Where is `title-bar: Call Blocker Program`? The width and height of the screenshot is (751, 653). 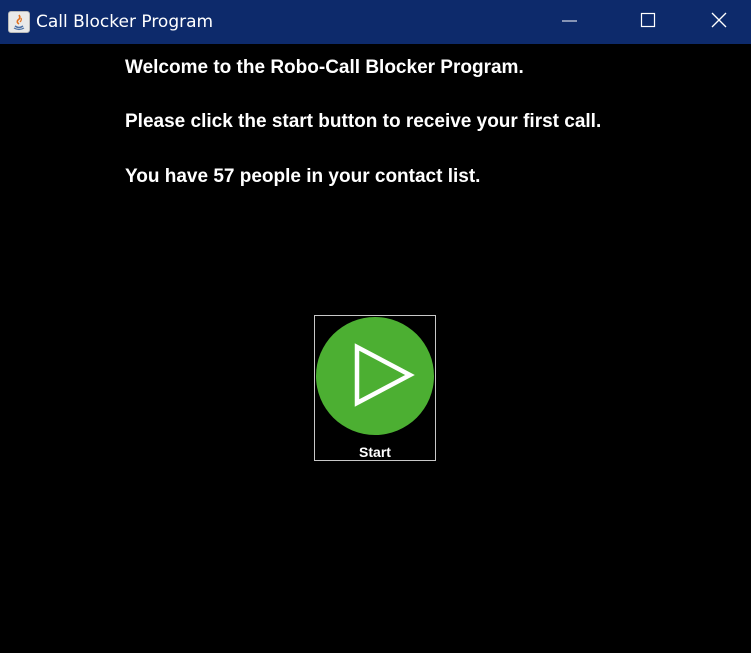 title-bar: Call Blocker Program is located at coordinates (375, 22).